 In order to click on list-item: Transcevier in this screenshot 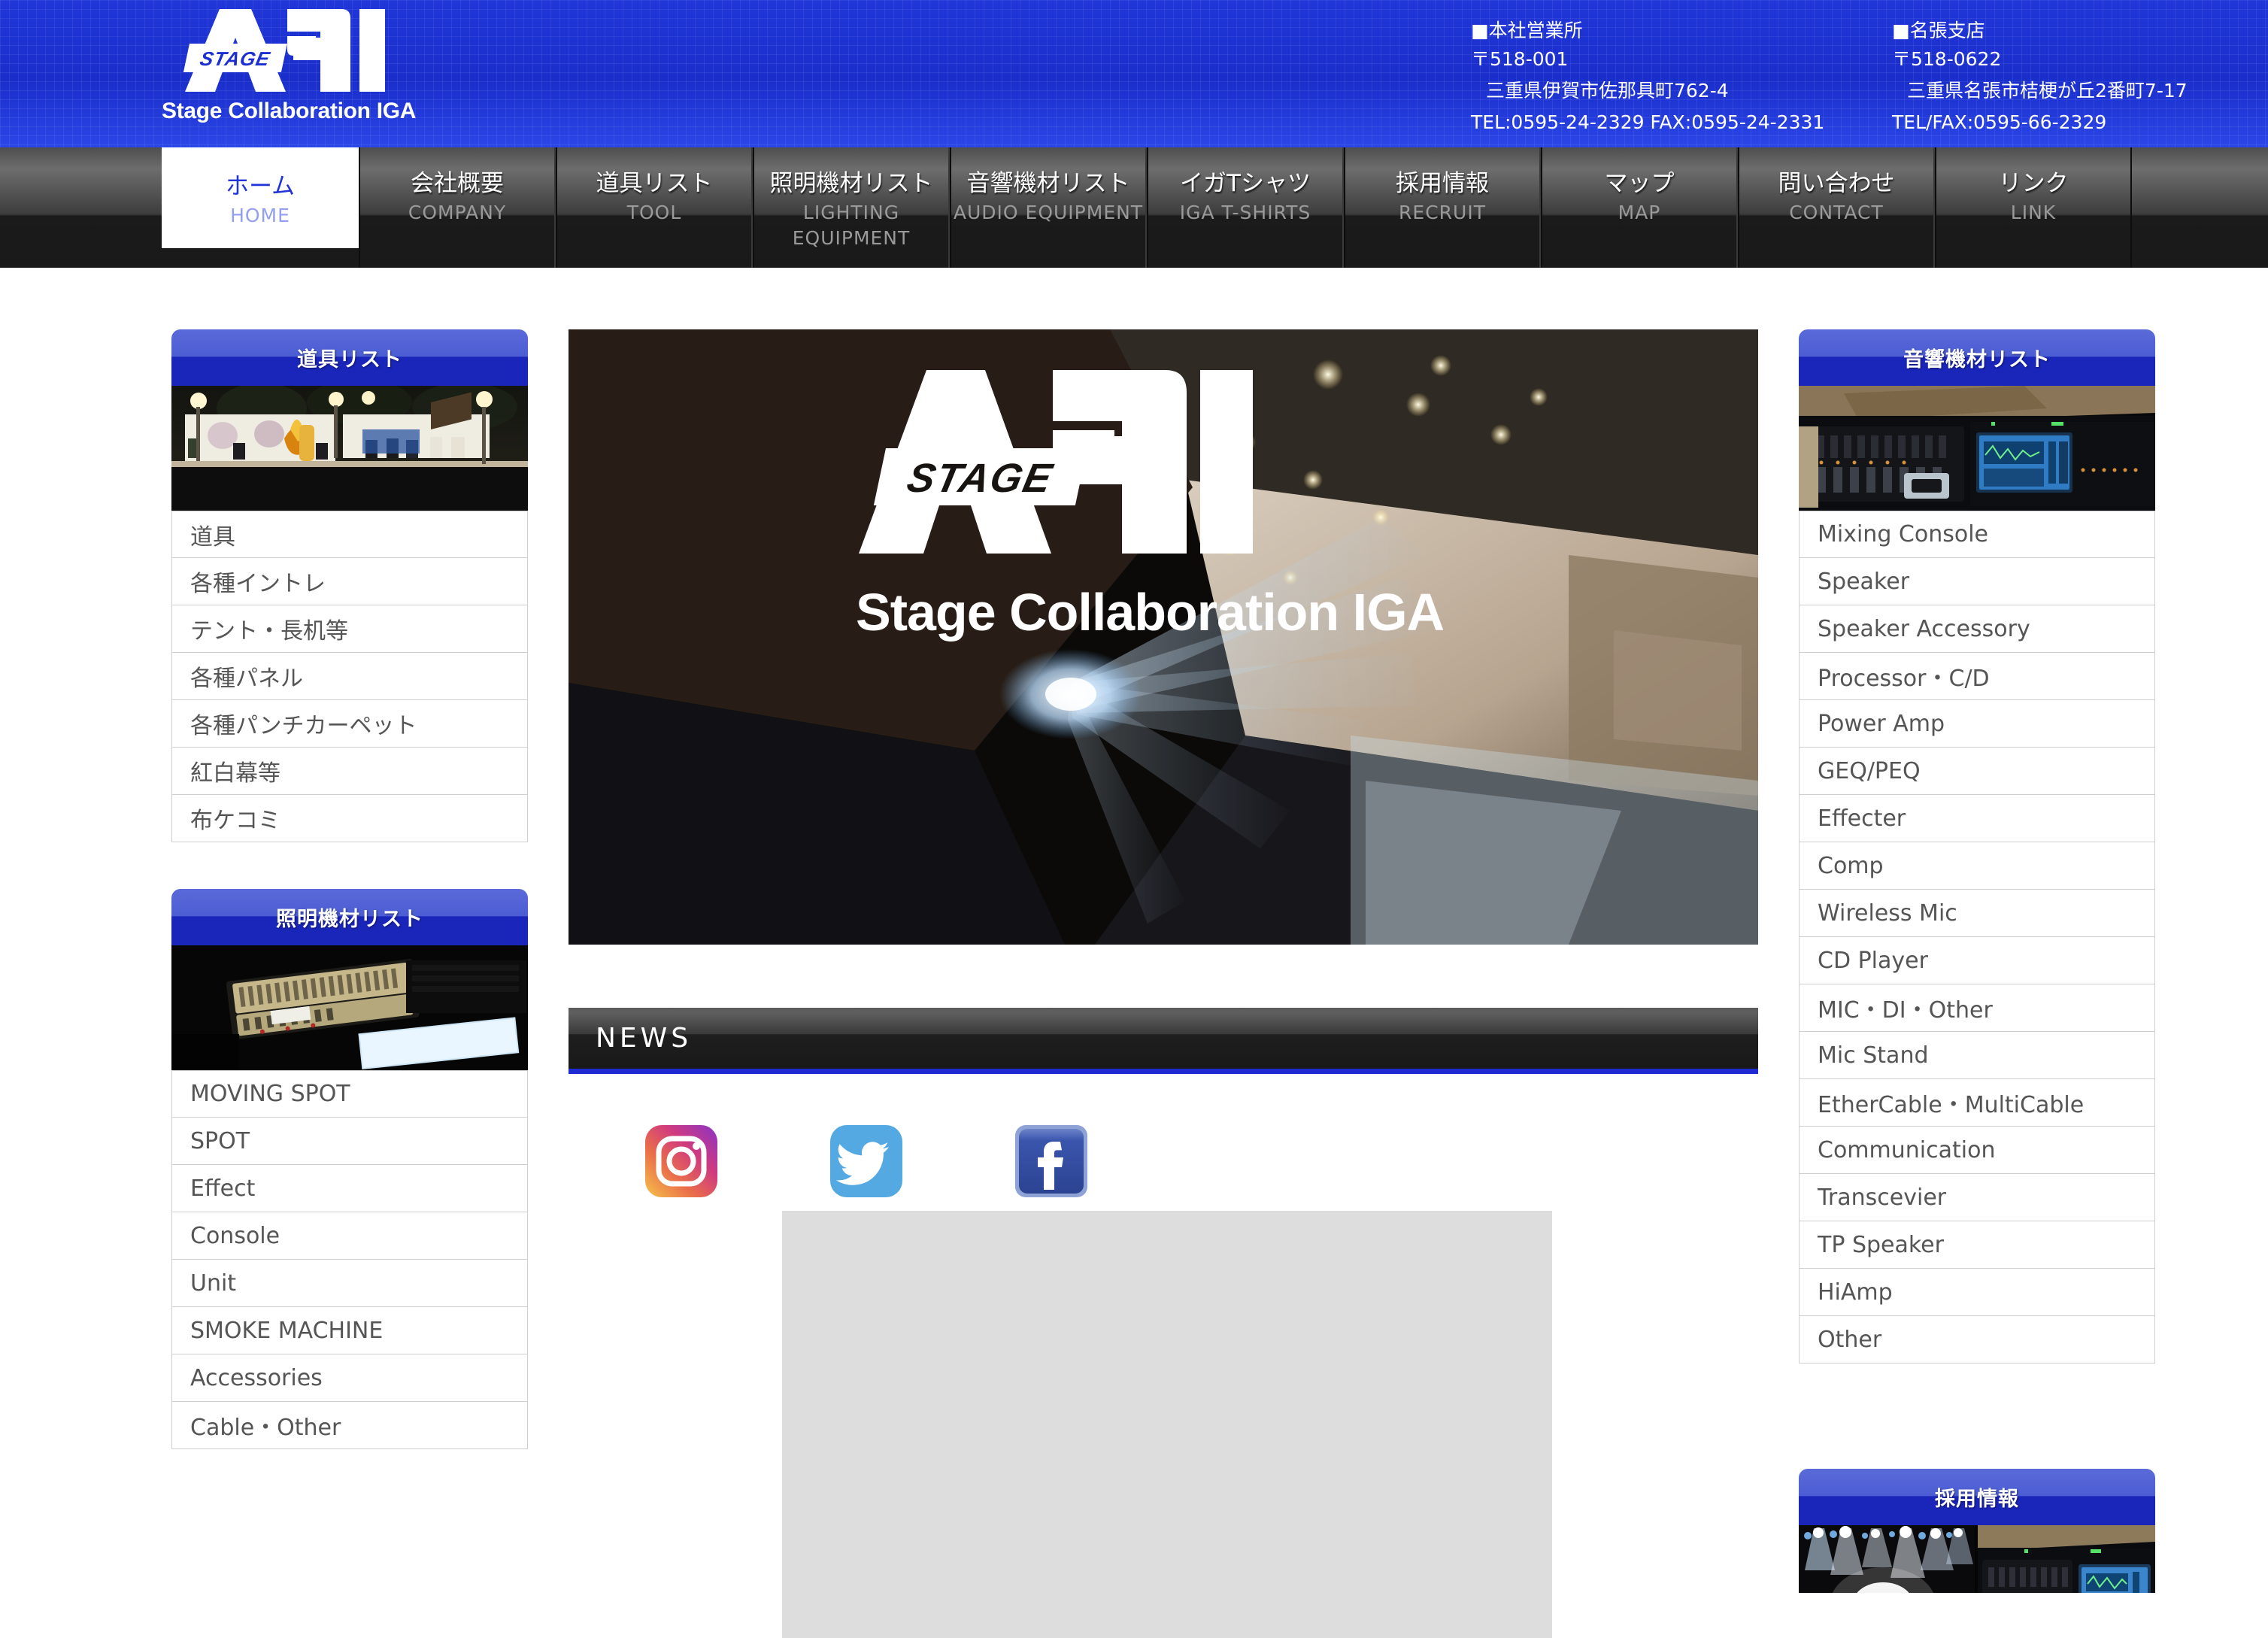, I will do `click(1977, 1197)`.